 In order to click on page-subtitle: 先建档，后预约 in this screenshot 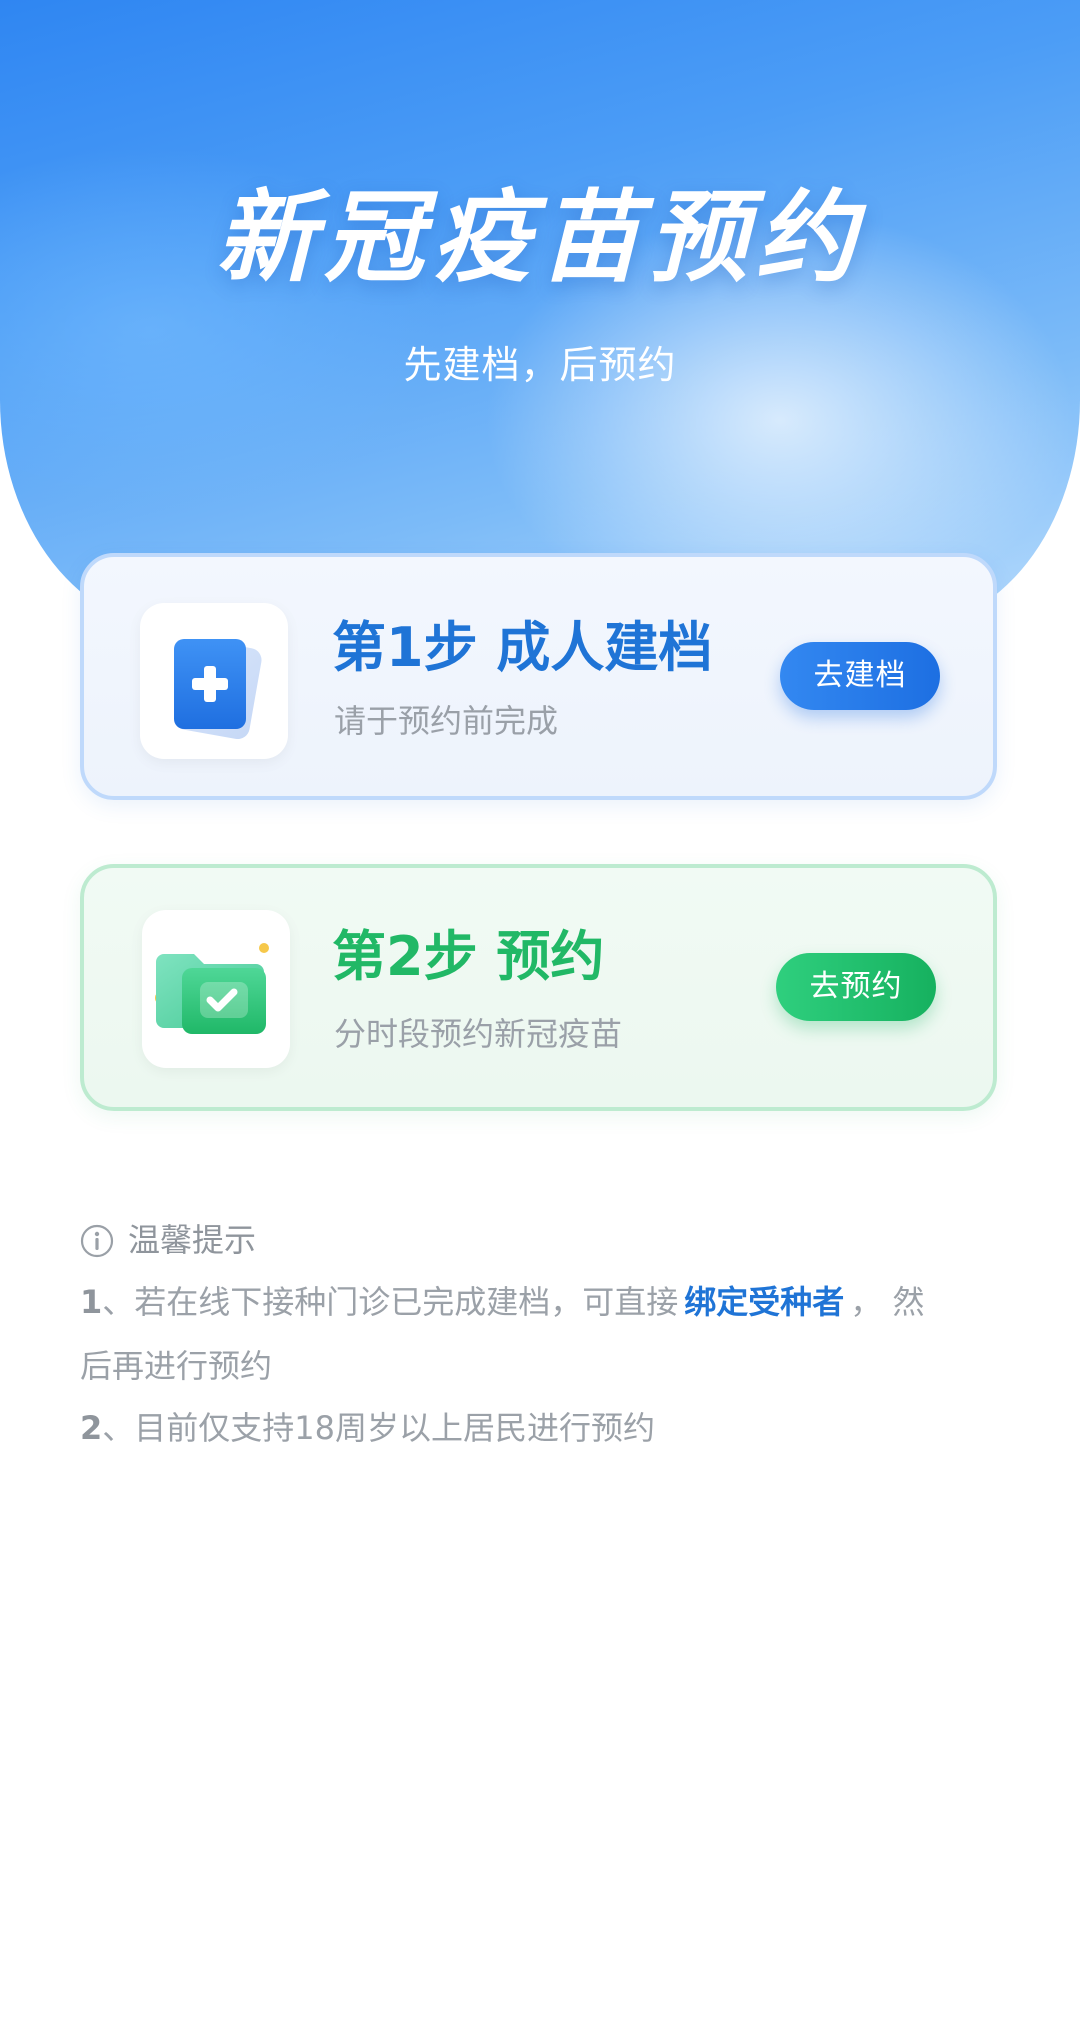, I will do `click(540, 365)`.